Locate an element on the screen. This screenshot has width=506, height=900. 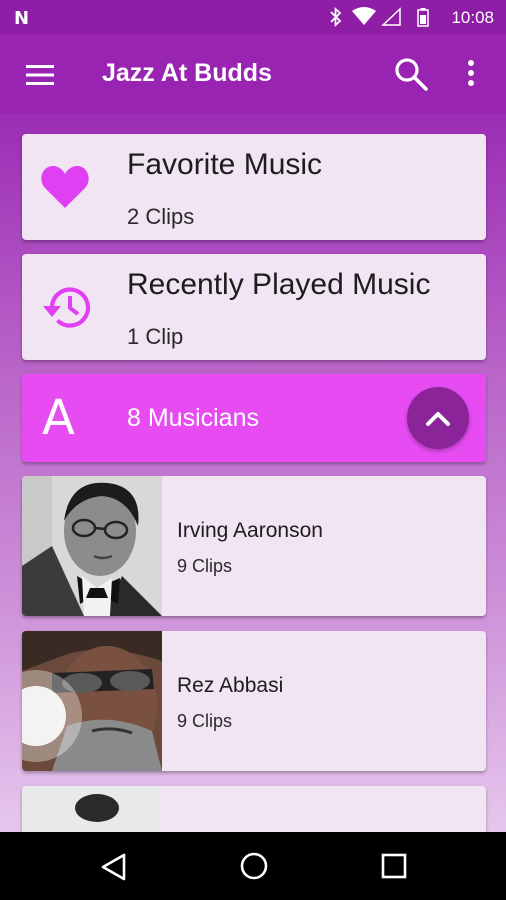
nav-home-icon is located at coordinates (254, 866).